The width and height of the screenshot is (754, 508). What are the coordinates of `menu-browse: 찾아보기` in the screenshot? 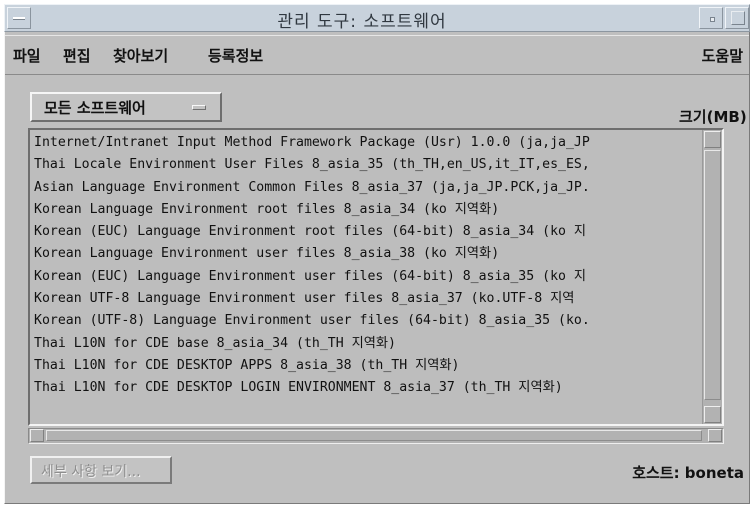 It's located at (140, 55).